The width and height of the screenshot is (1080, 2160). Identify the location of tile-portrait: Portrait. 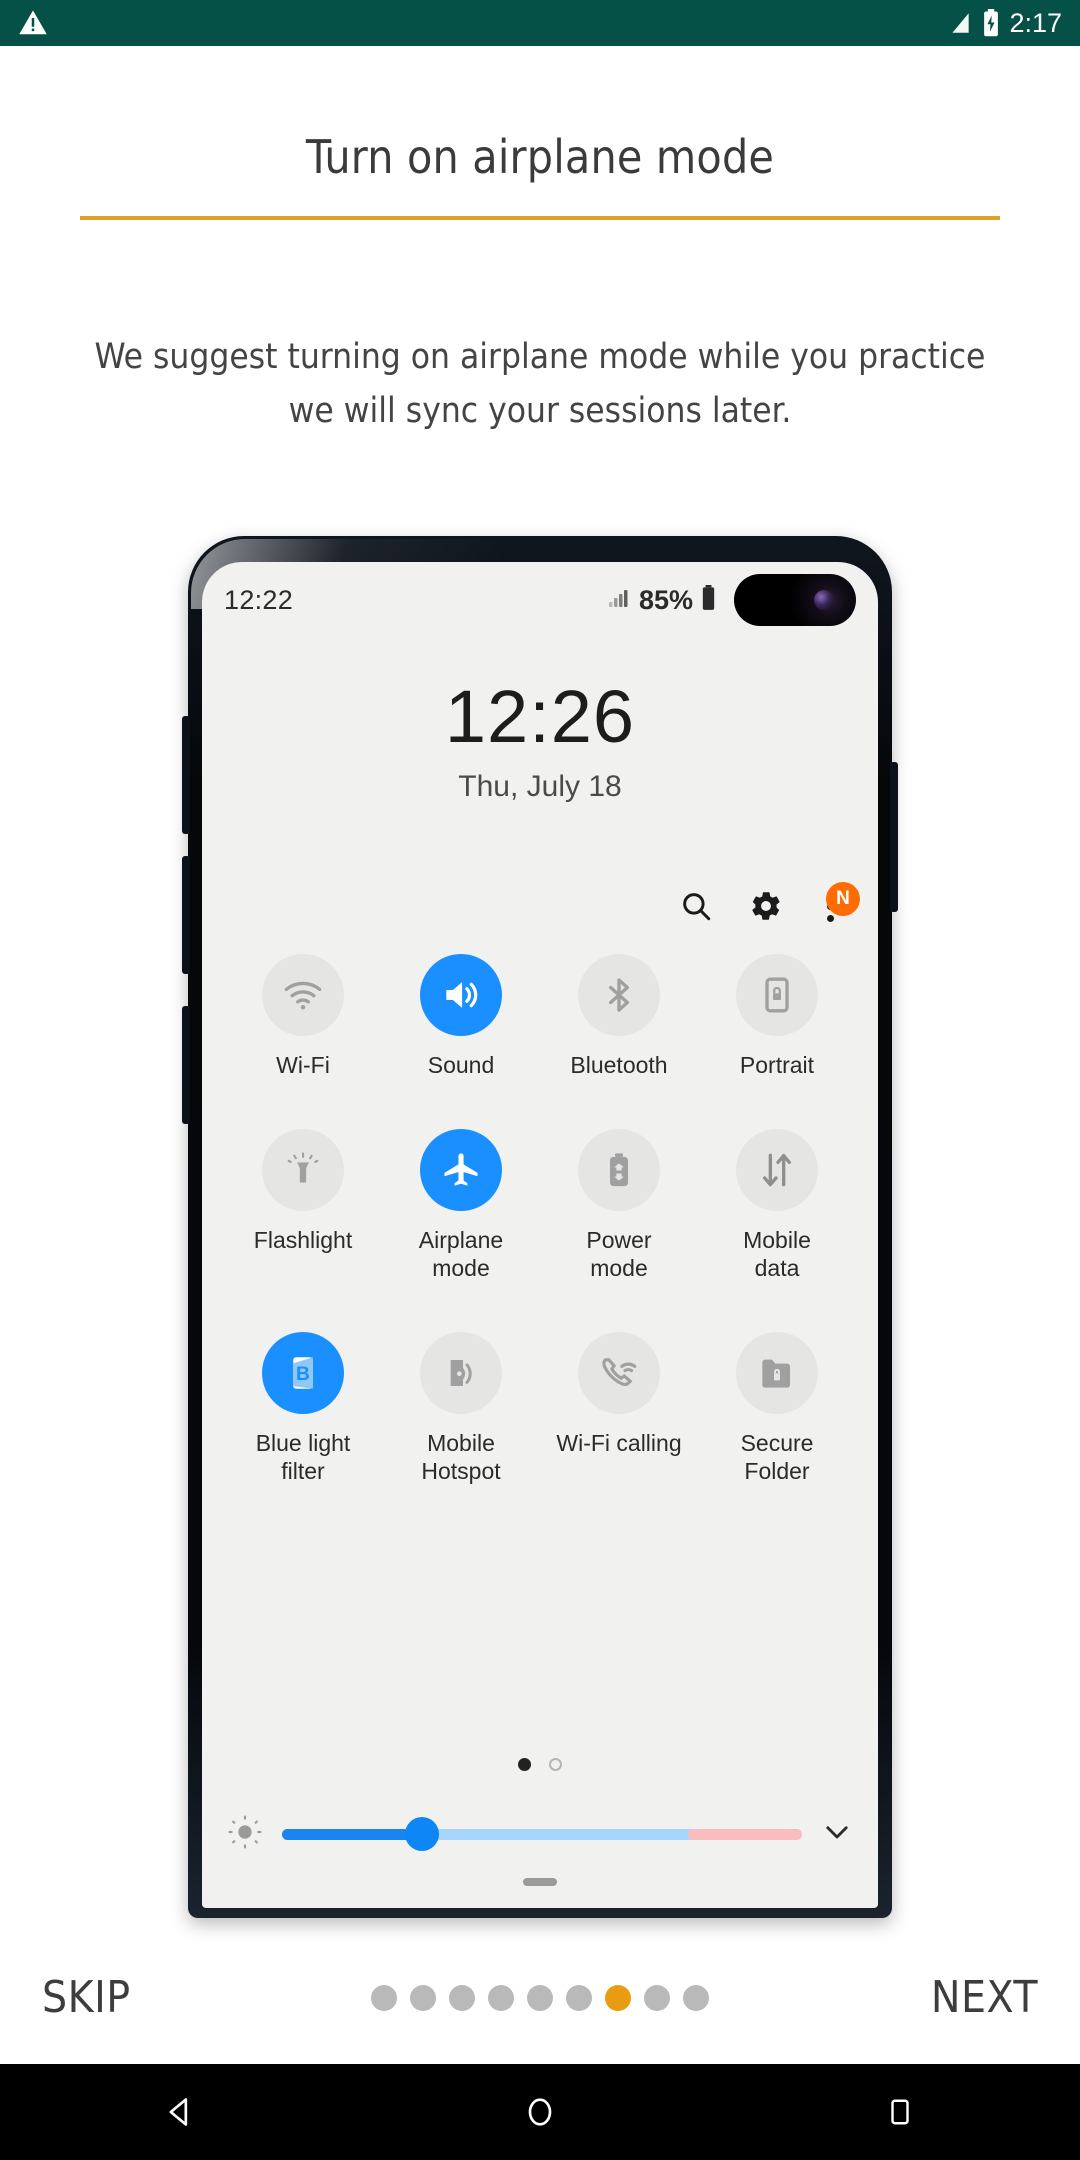
(777, 1016).